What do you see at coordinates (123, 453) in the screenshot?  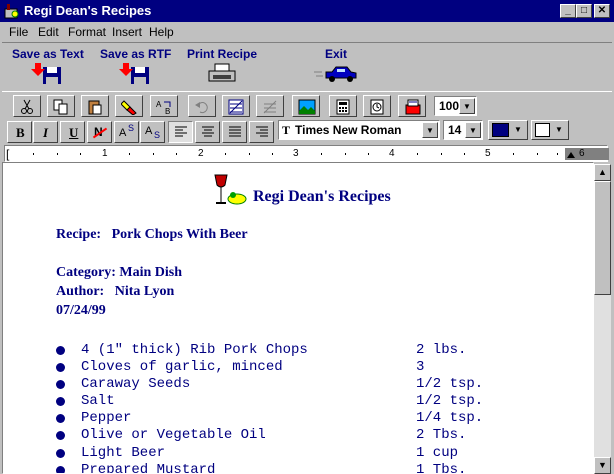 I see `ingredient-name: Light Beer` at bounding box center [123, 453].